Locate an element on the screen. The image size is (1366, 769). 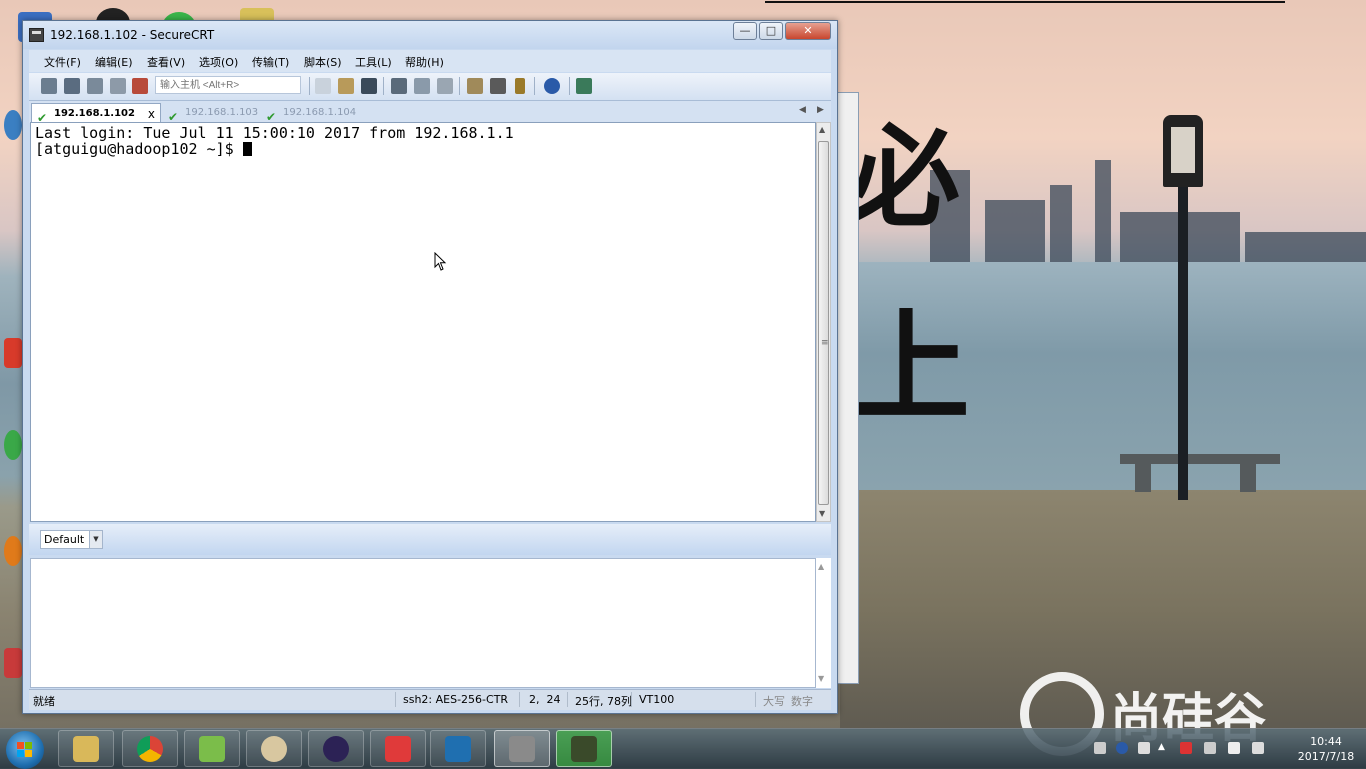
tab-scroll-left-icon: ◀ is located at coordinates (802, 110).